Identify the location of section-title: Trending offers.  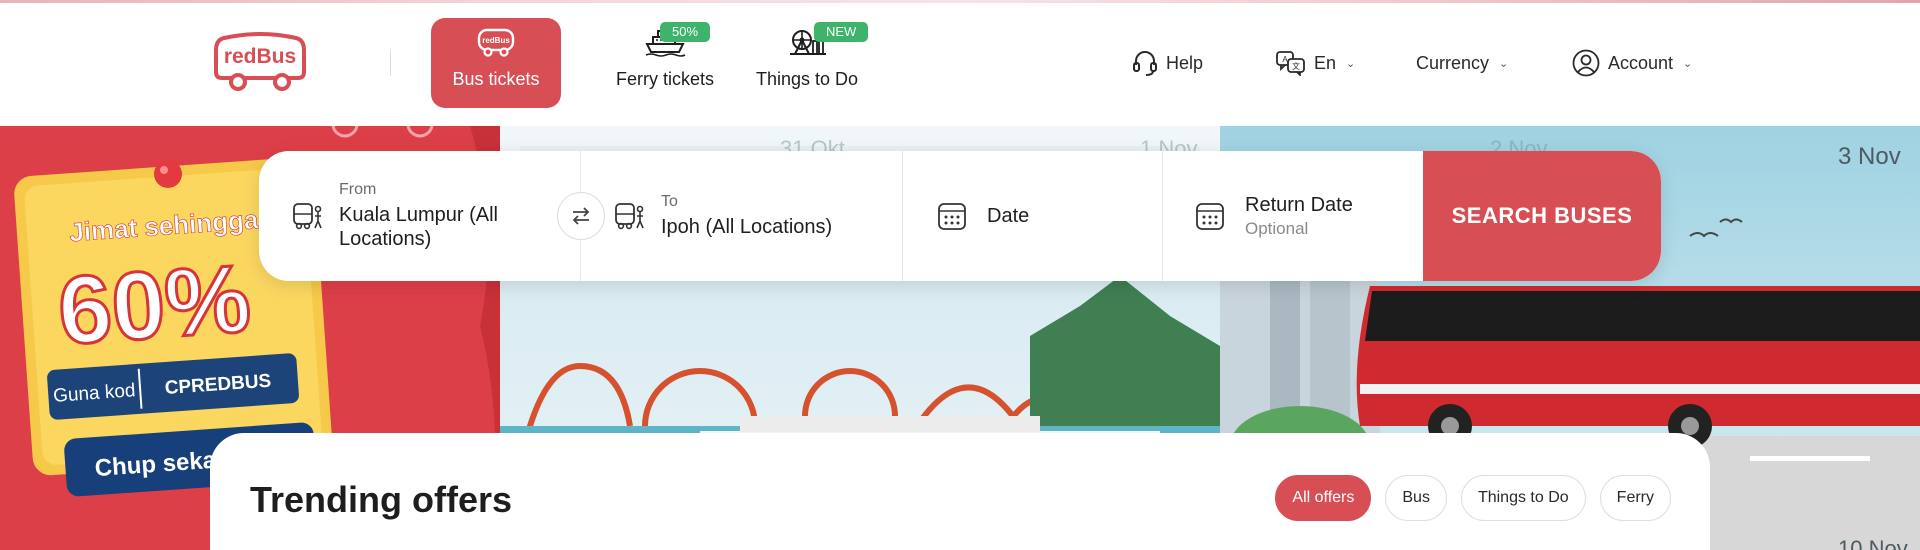
(381, 499).